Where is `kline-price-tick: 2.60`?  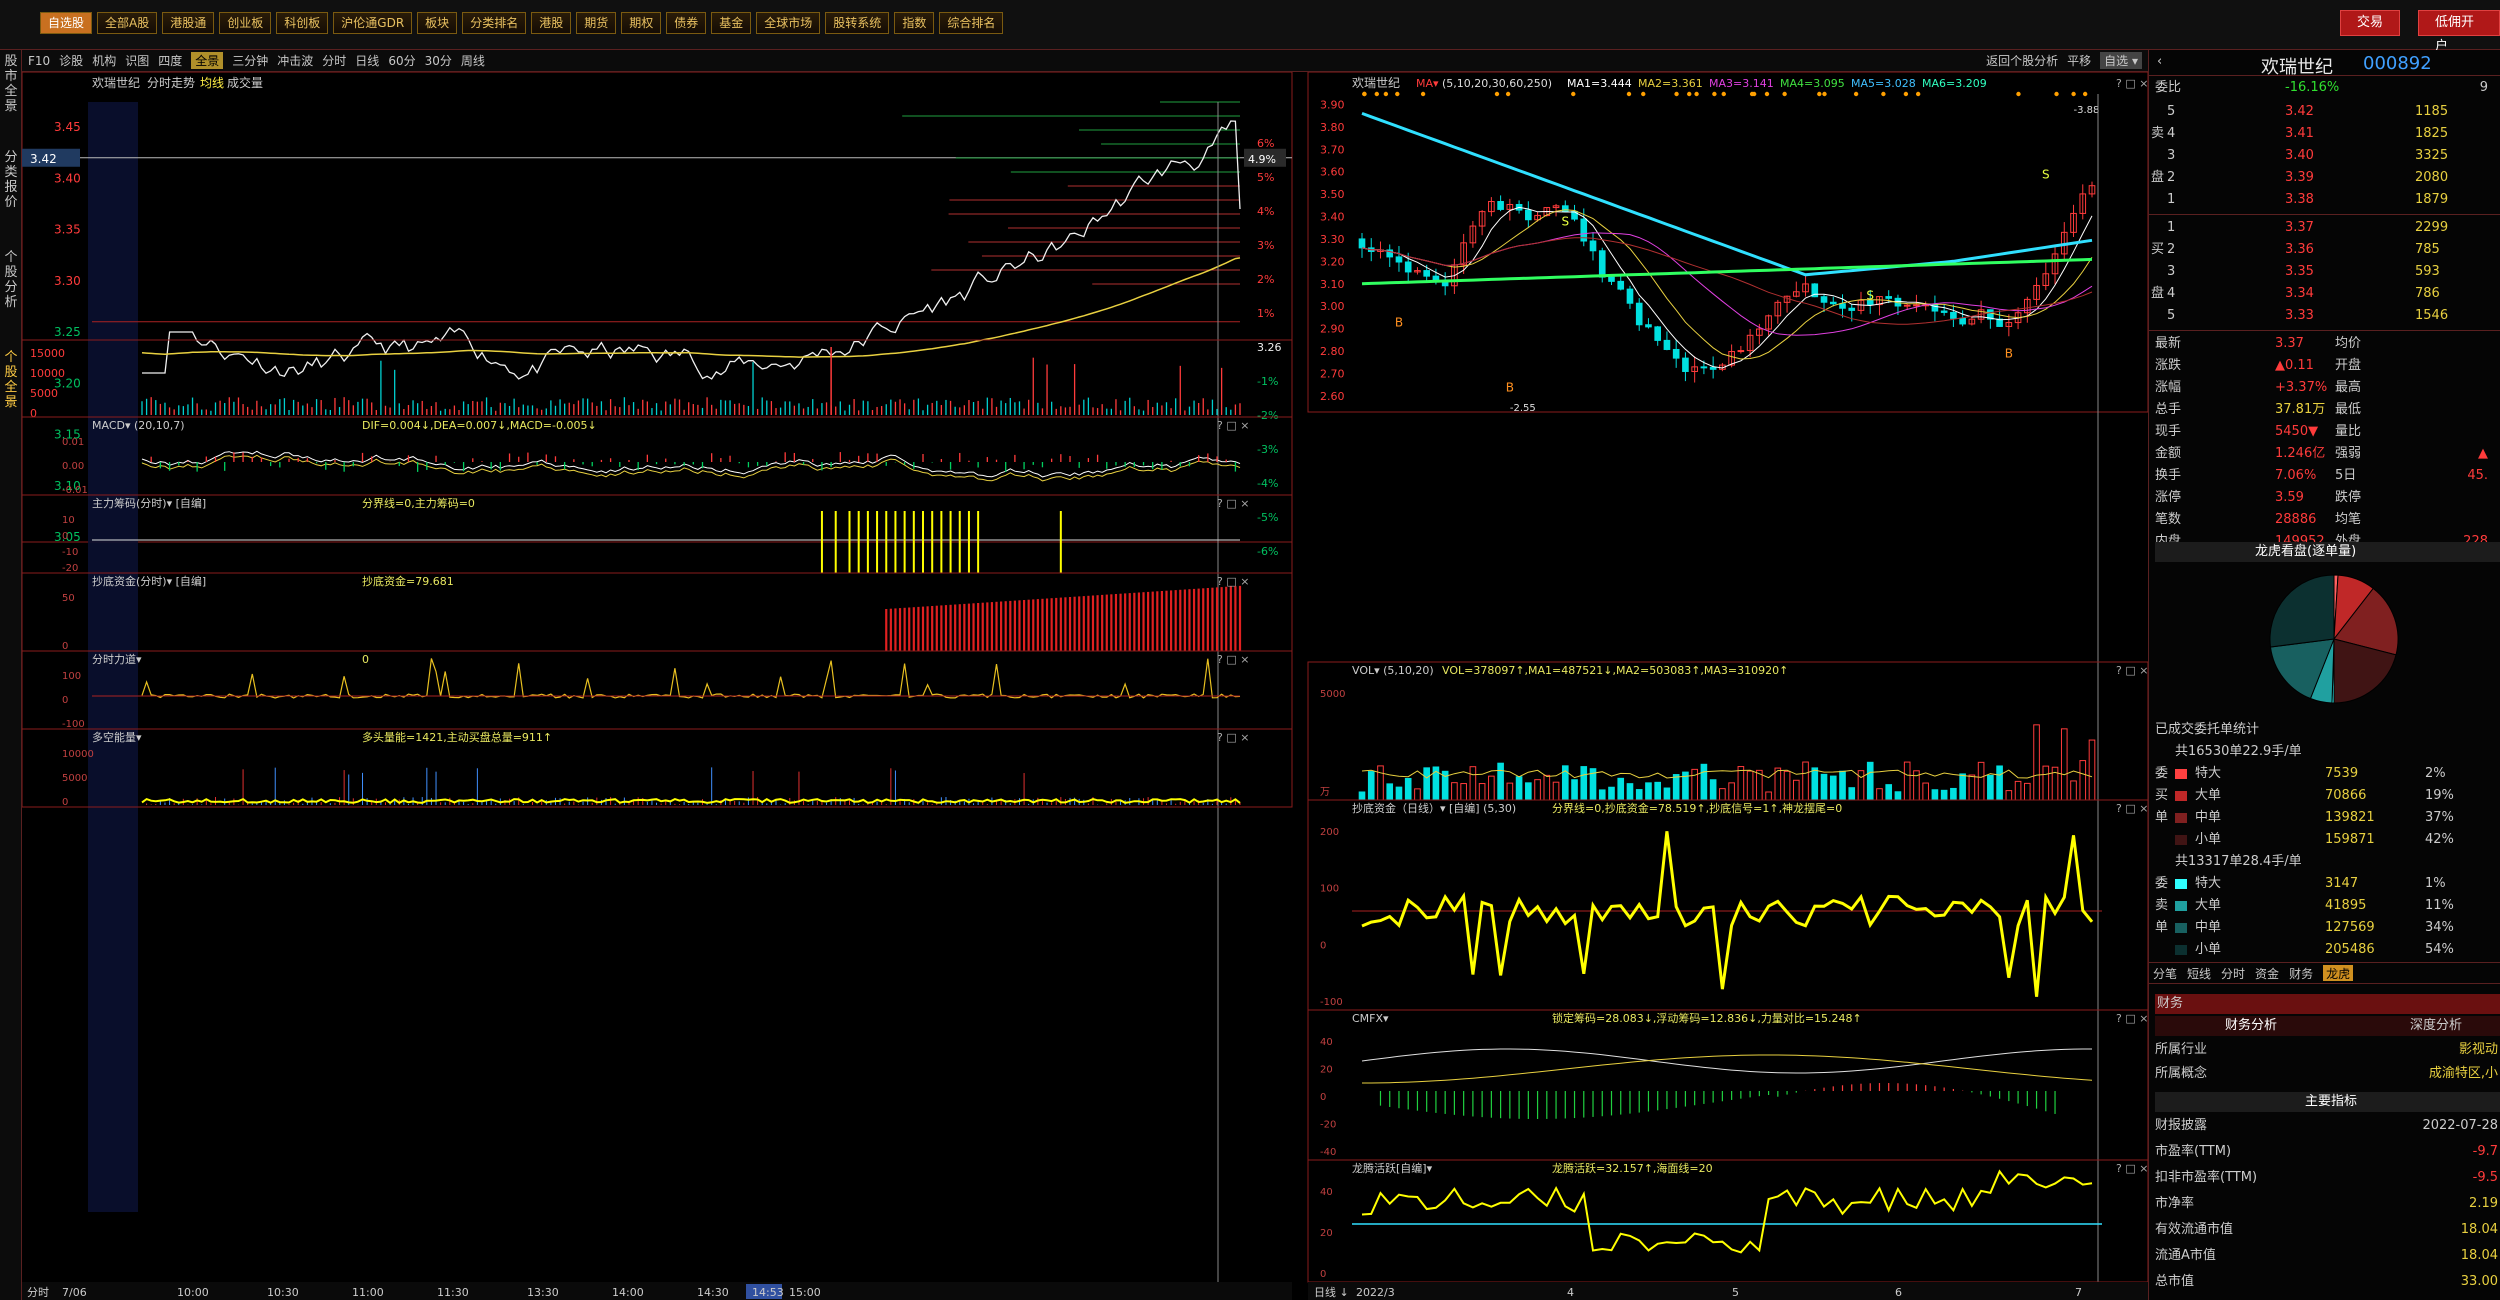 kline-price-tick: 2.60 is located at coordinates (1332, 396).